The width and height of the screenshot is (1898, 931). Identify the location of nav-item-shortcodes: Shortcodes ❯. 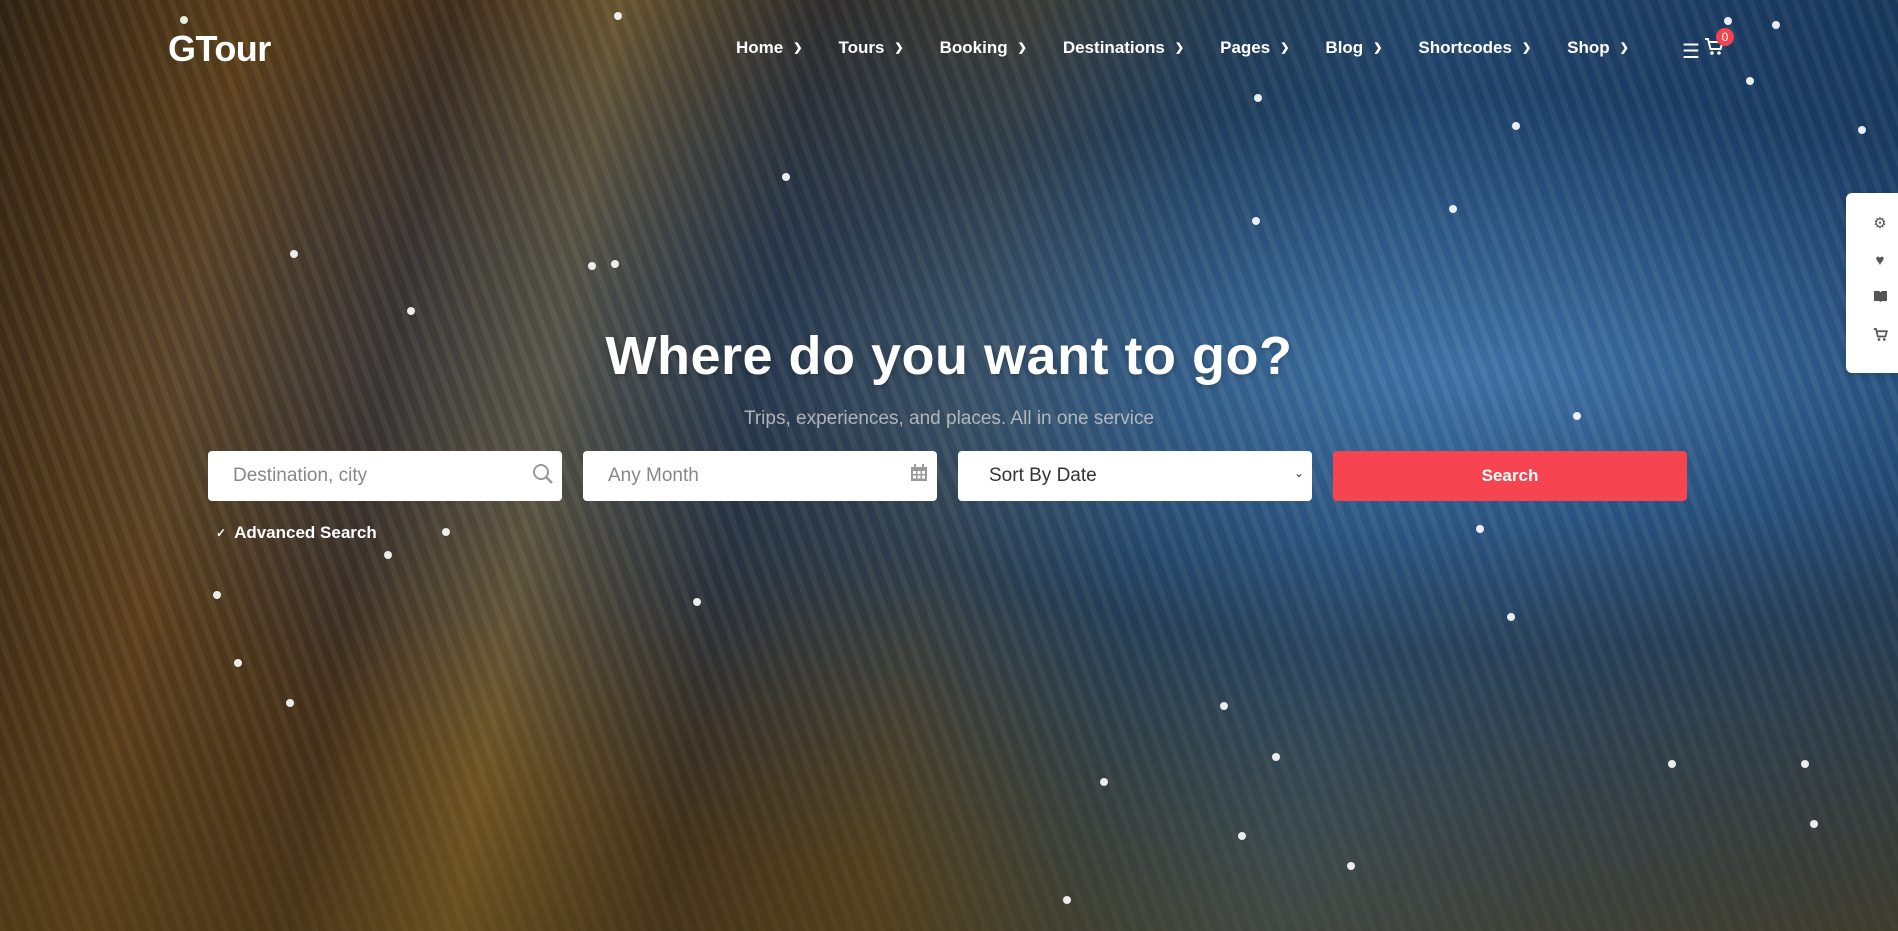
(1474, 48).